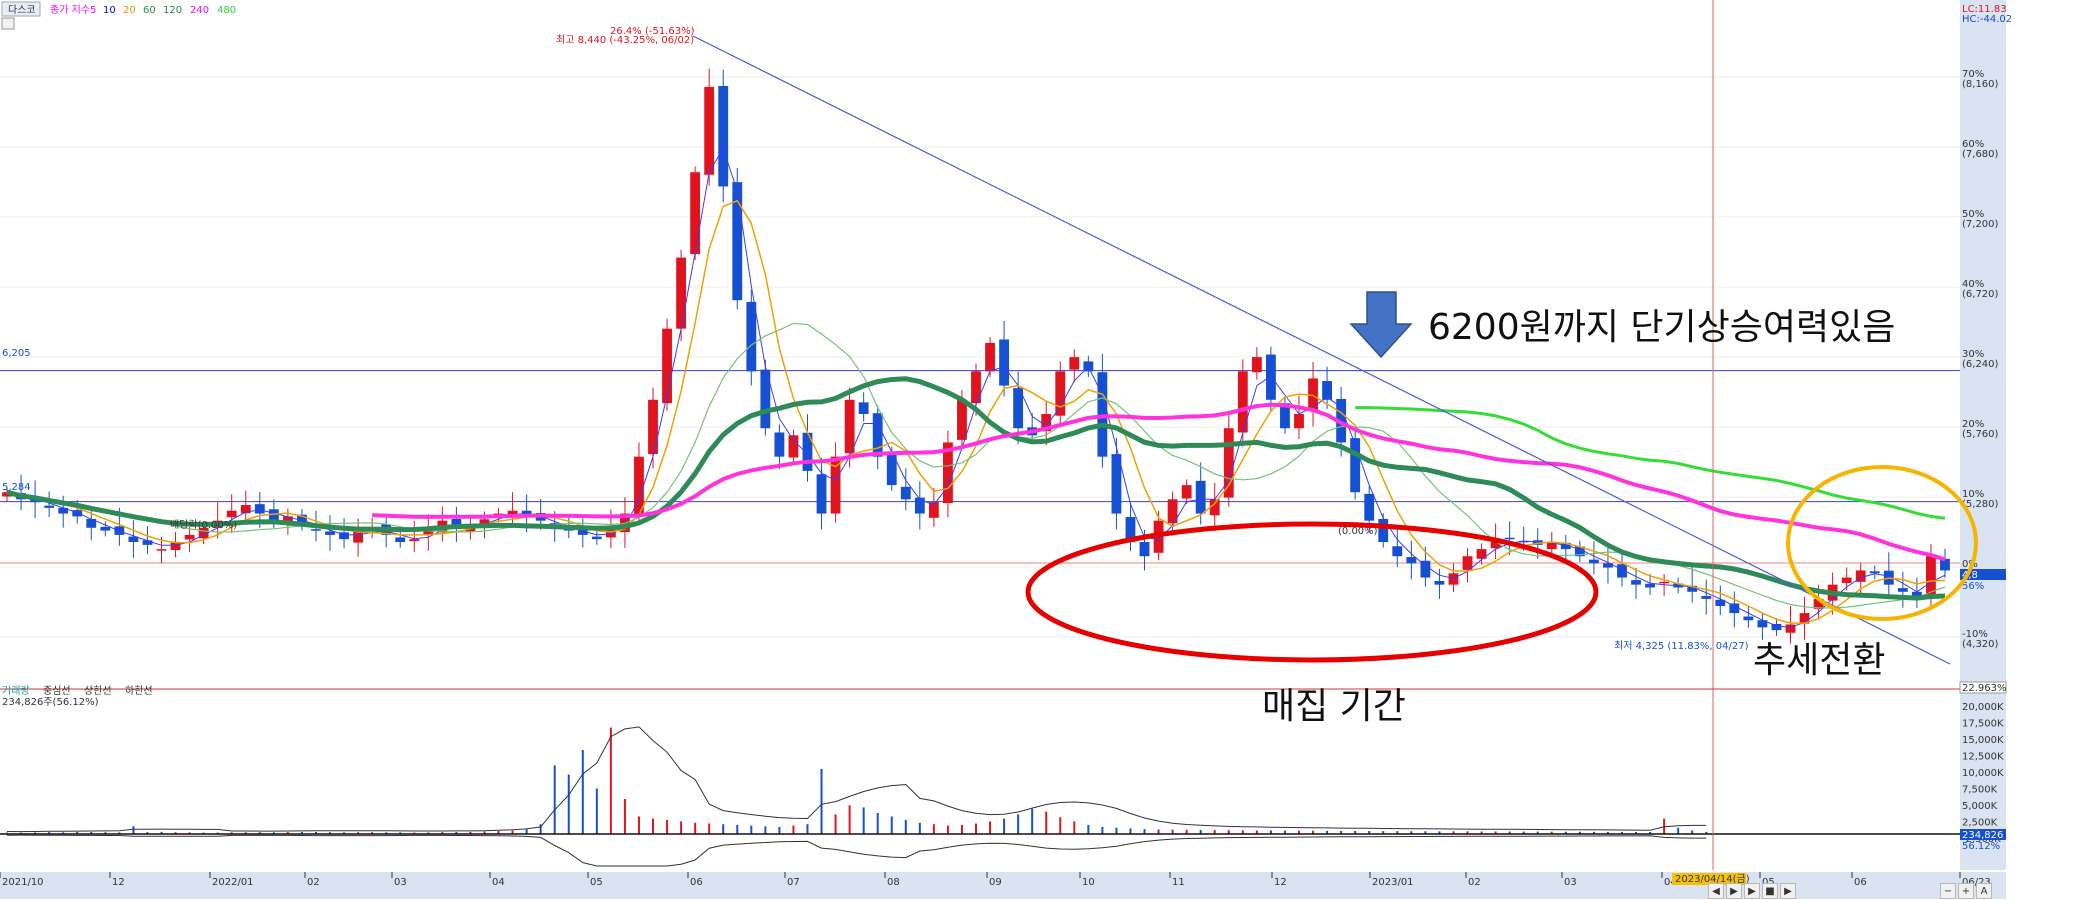 This screenshot has height=900, width=2083. What do you see at coordinates (1980, 364) in the screenshot?
I see `price-axis-price: (6,240)` at bounding box center [1980, 364].